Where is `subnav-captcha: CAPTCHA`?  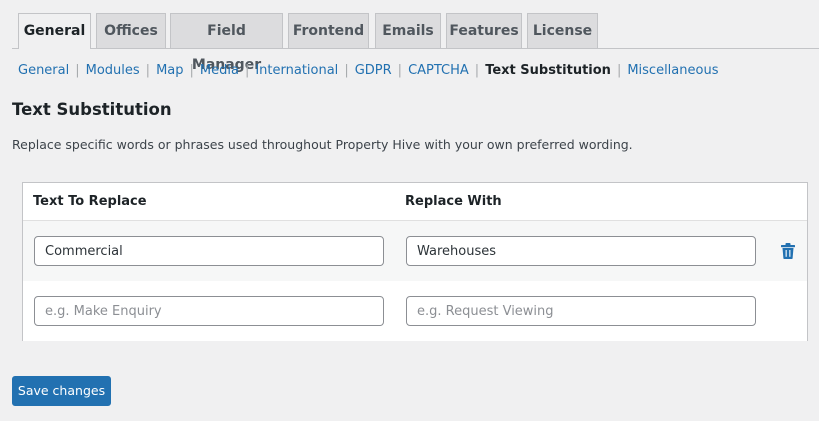
subnav-captcha: CAPTCHA is located at coordinates (438, 70).